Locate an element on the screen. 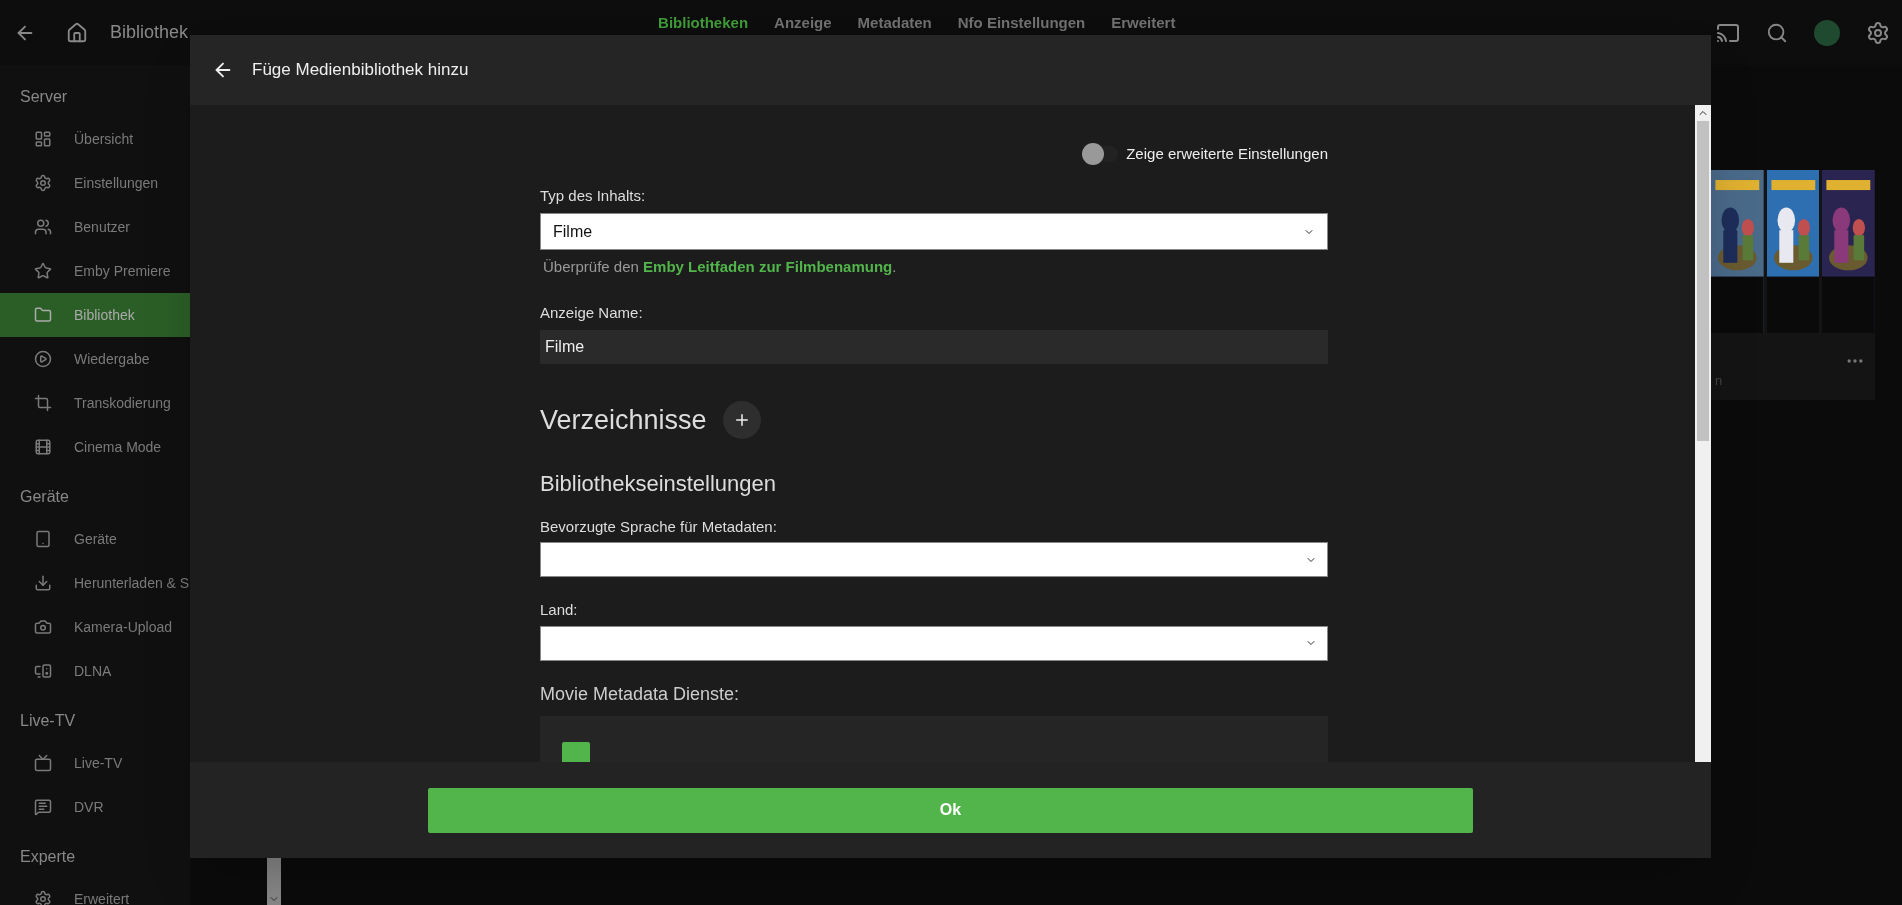  field-label: Typ des Inhalts: is located at coordinates (593, 195).